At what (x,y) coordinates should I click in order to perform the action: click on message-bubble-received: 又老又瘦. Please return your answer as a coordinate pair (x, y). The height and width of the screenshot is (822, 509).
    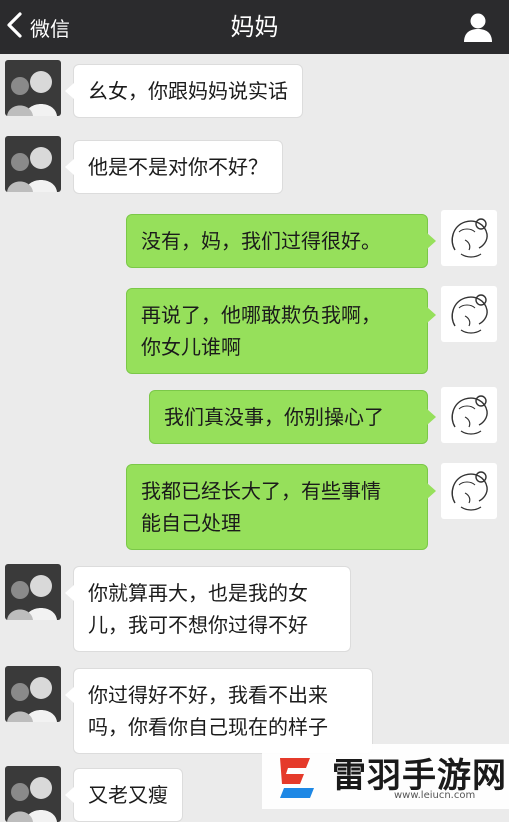
    Looking at the image, I should click on (124, 795).